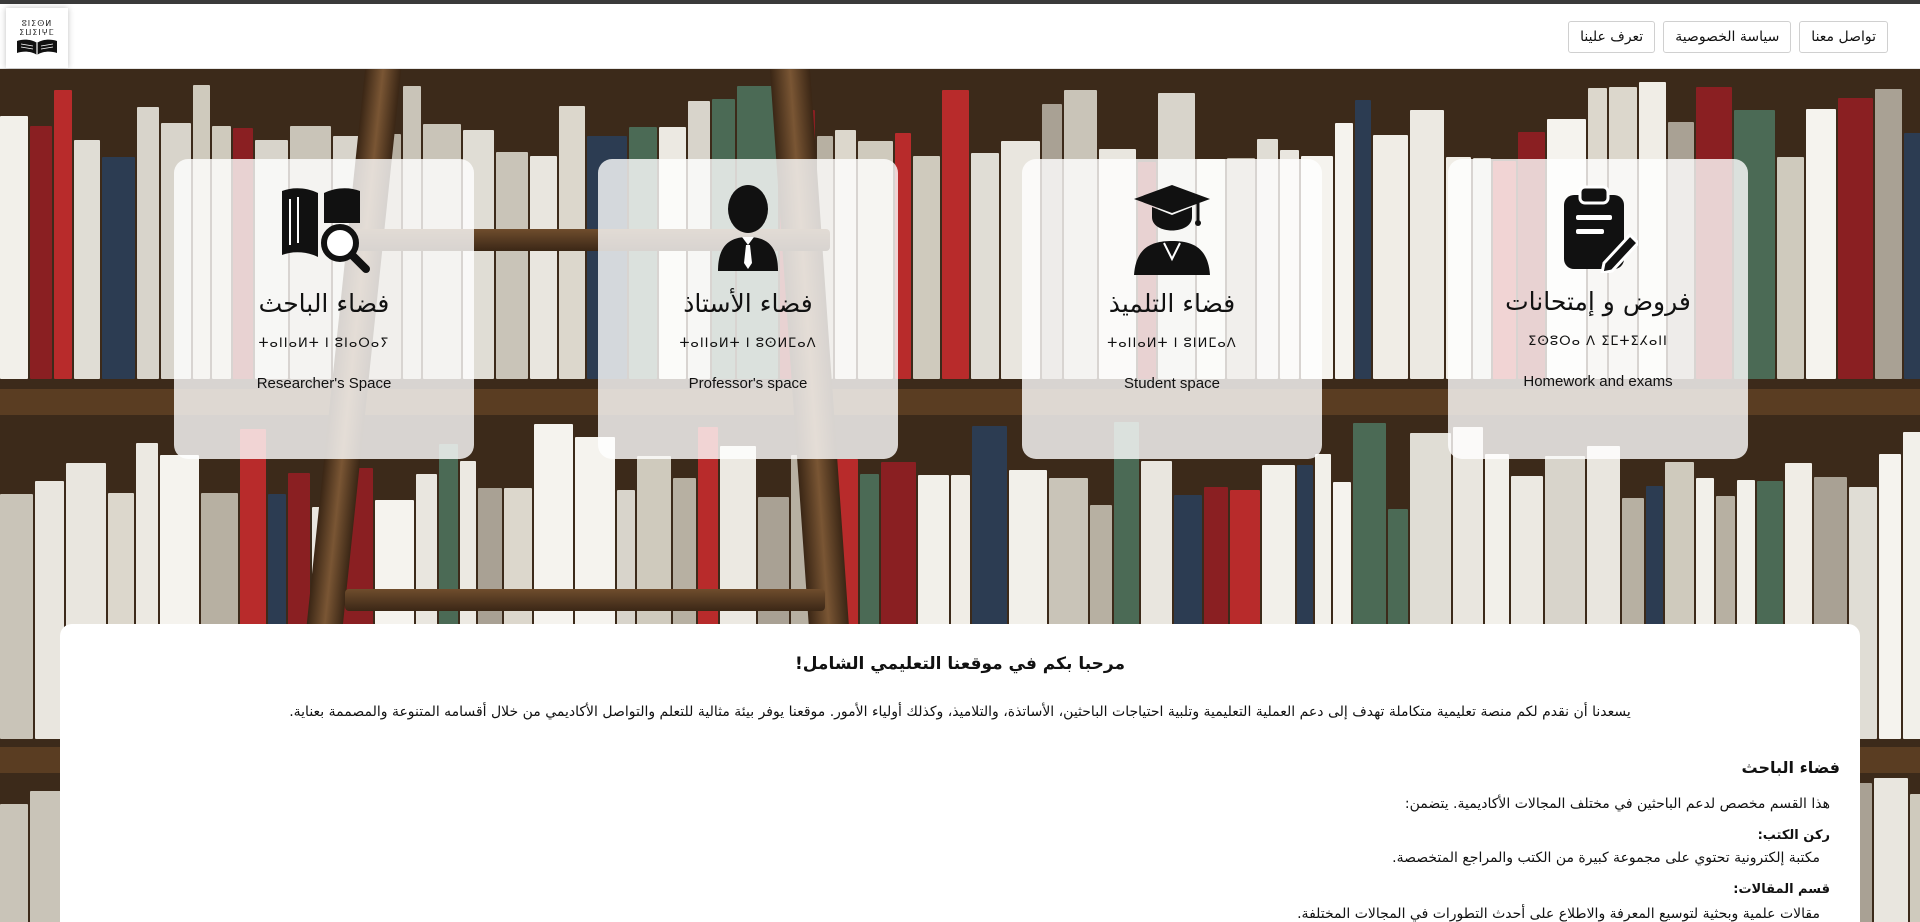  I want to click on card-title-ar: فضاء الأستاذ, so click(748, 303).